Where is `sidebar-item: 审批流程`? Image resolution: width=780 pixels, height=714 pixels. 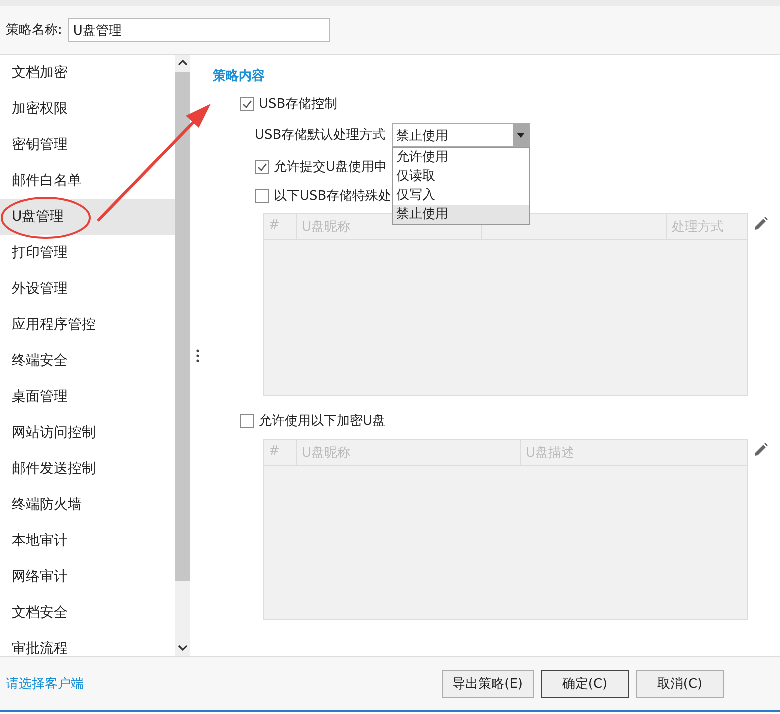 sidebar-item: 审批流程 is located at coordinates (87, 643).